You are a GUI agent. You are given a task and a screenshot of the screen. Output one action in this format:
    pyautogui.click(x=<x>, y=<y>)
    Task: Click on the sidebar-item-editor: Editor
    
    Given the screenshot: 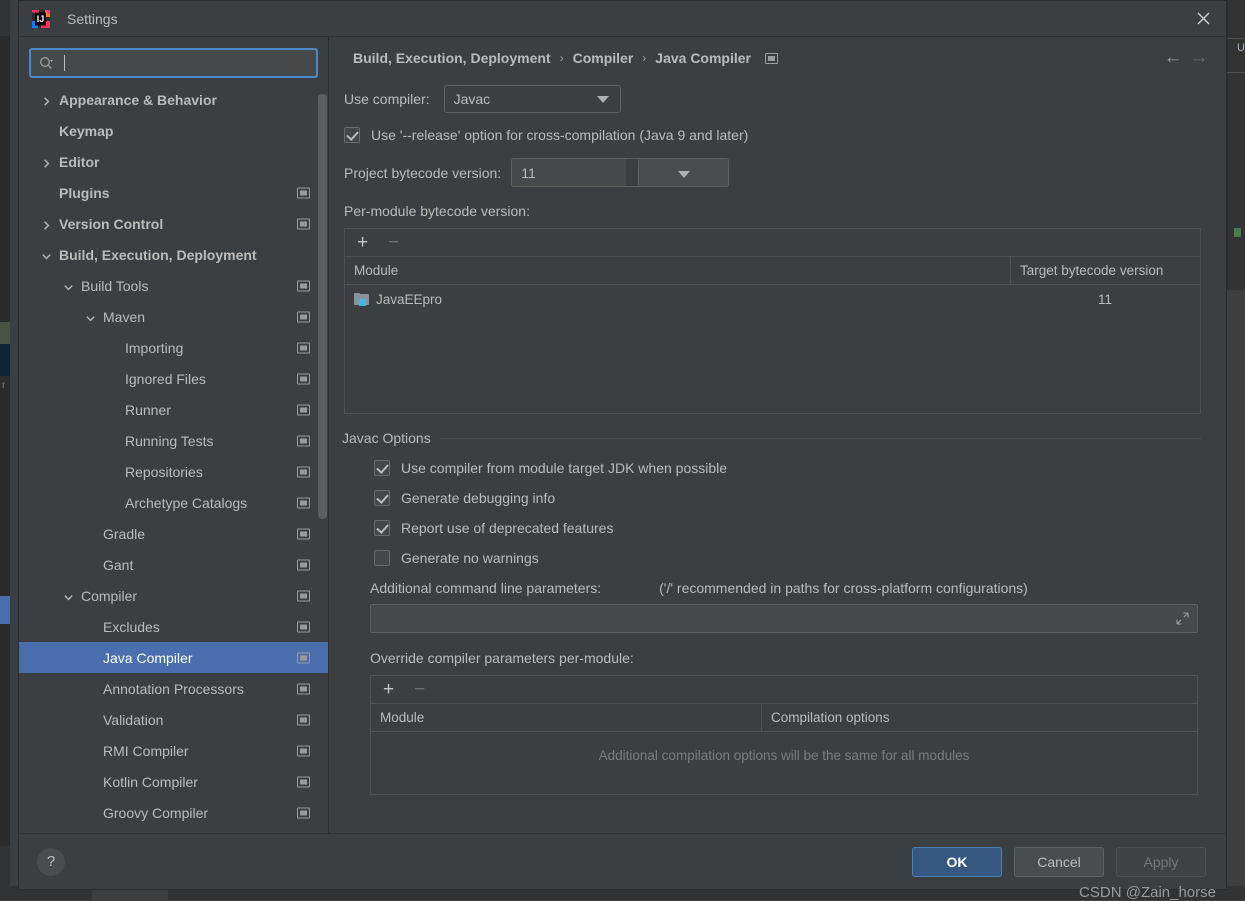 What is the action you would take?
    pyautogui.click(x=173, y=161)
    